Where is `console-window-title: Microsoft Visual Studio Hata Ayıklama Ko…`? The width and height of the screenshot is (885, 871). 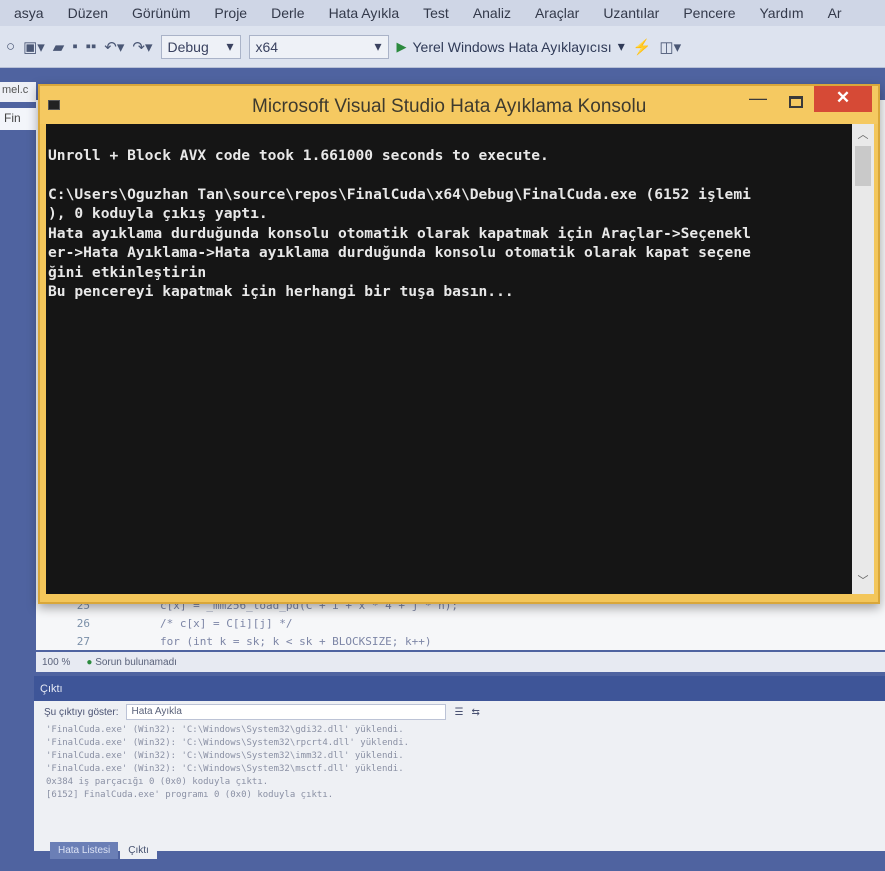 console-window-title: Microsoft Visual Studio Hata Ayıklama Ko… is located at coordinates (449, 106).